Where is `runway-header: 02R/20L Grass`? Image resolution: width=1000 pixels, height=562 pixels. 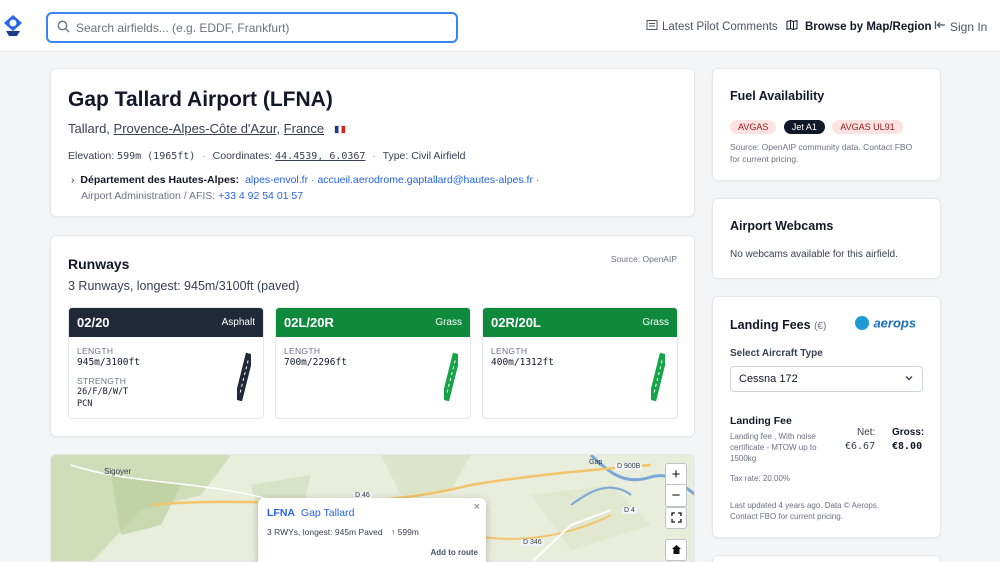 runway-header: 02R/20L Grass is located at coordinates (580, 322).